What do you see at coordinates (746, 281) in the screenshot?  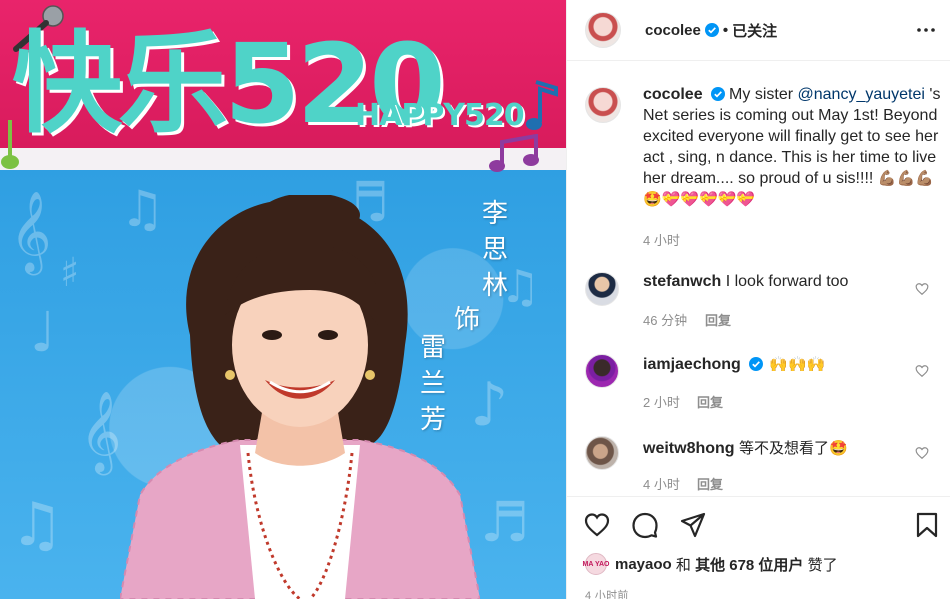 I see `comment-text: stefanwch I look forward too` at bounding box center [746, 281].